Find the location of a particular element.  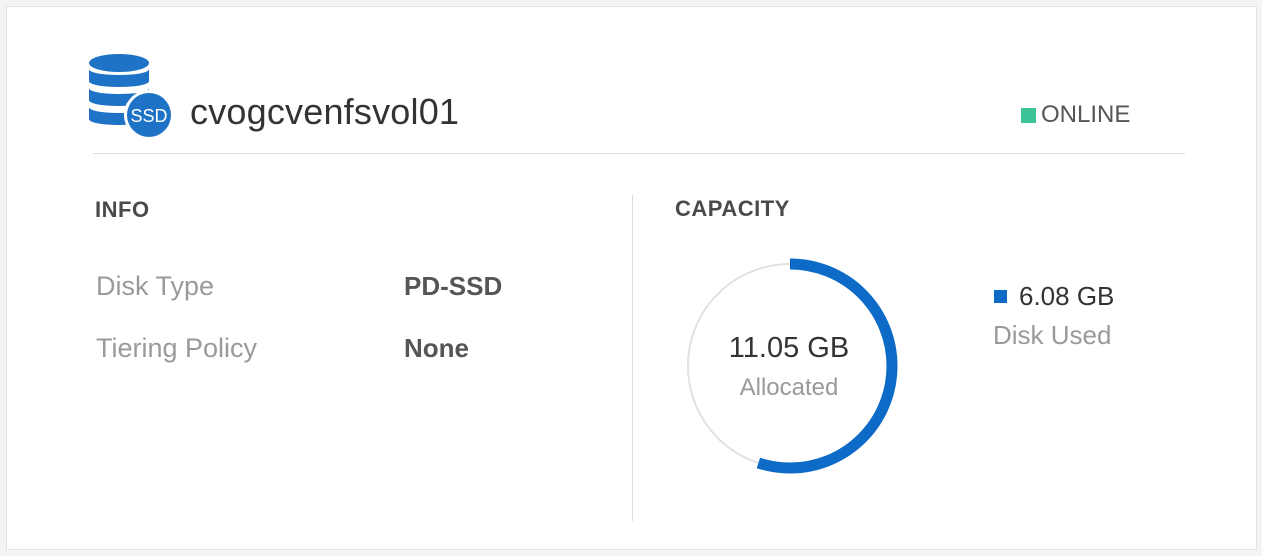

disk-used-legend: 6.08 GB is located at coordinates (1054, 296).